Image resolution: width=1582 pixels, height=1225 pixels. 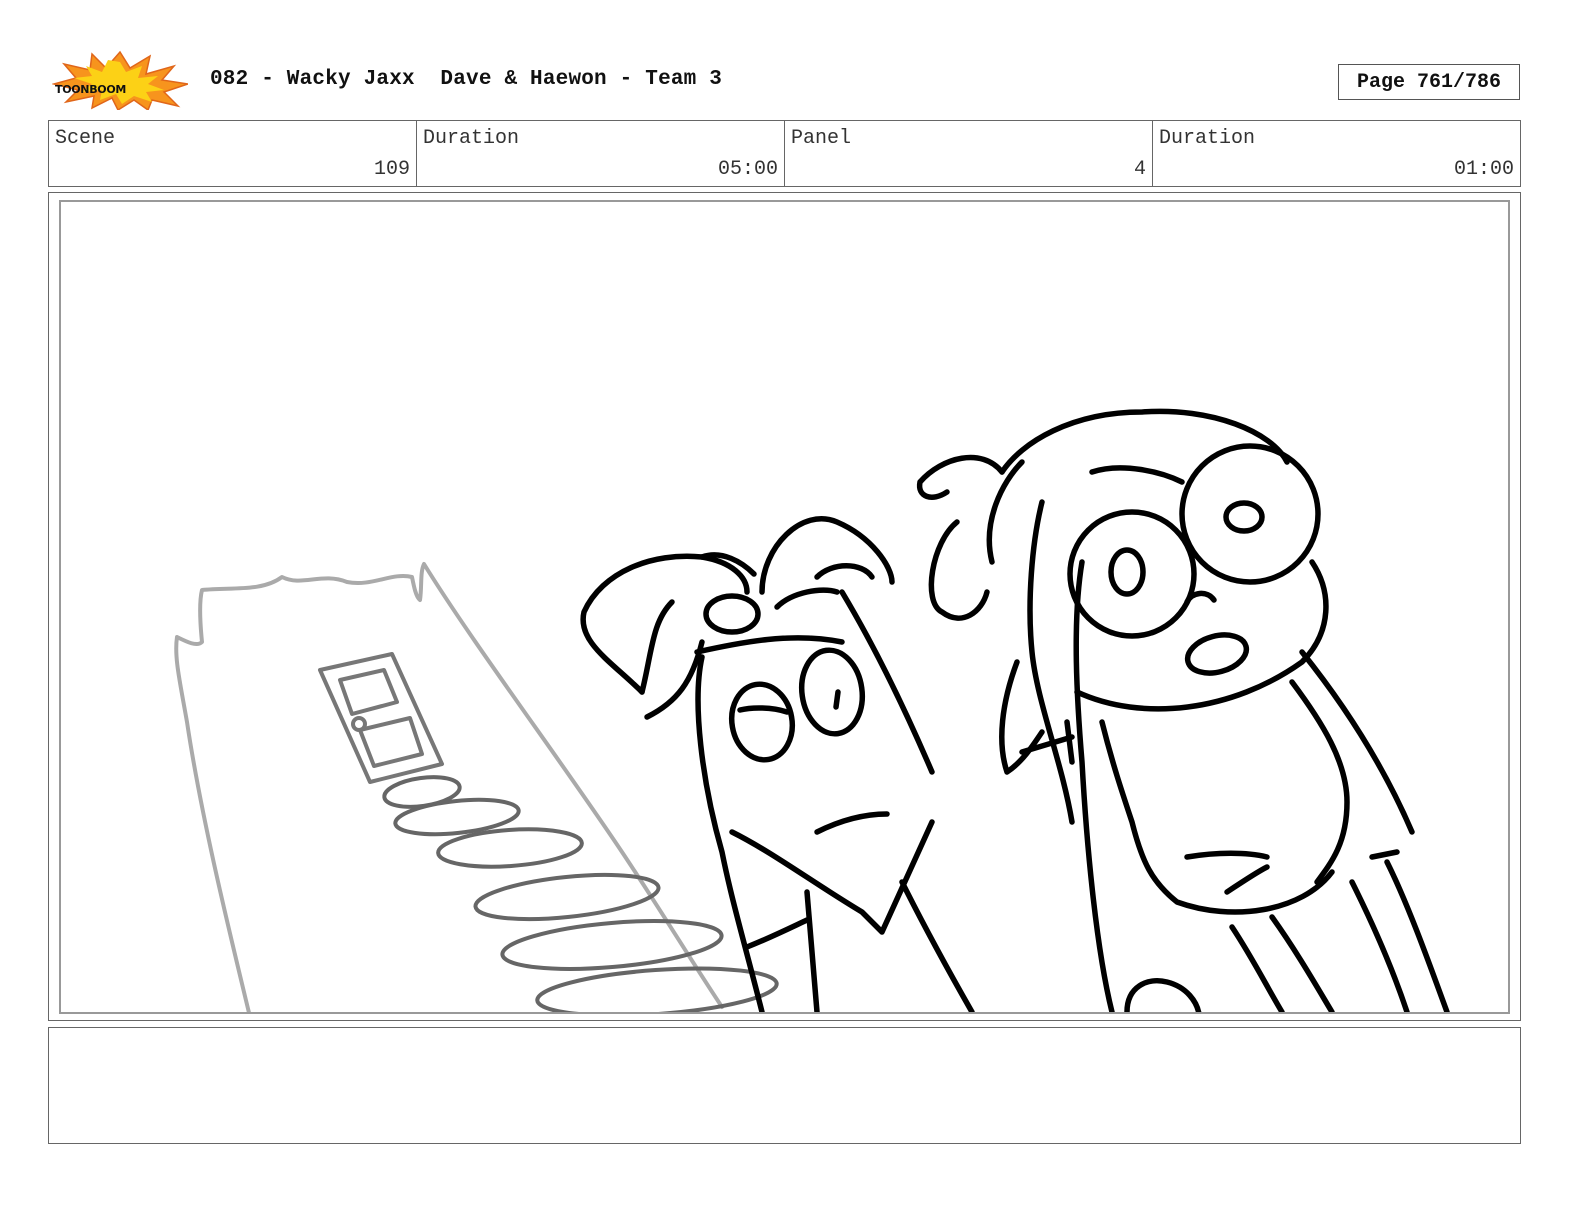 I want to click on door-sketch, so click(x=381, y=718).